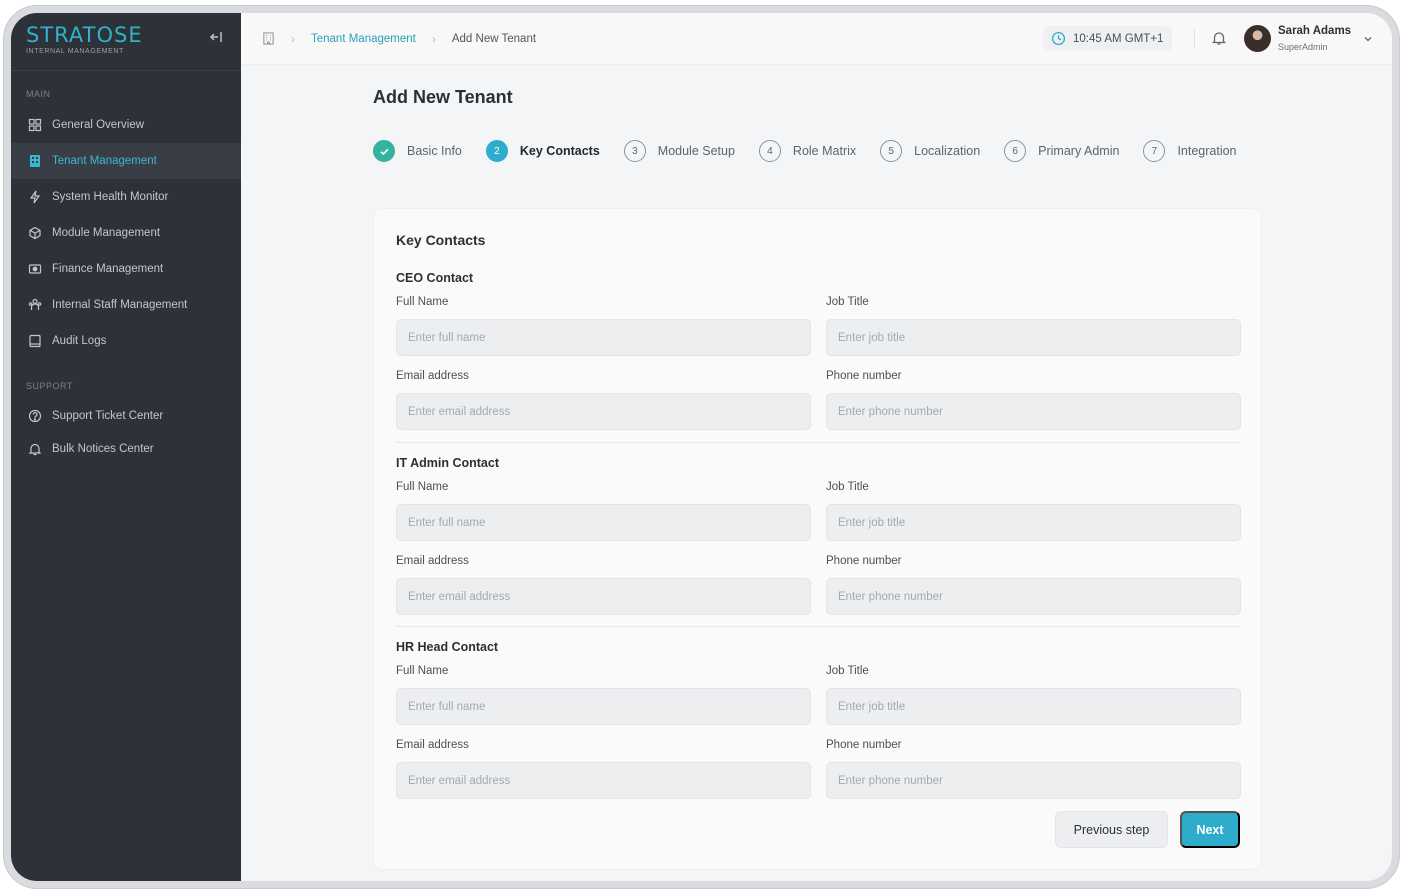 The image size is (1405, 893). Describe the element at coordinates (891, 151) in the screenshot. I see `step-number: 5` at that location.